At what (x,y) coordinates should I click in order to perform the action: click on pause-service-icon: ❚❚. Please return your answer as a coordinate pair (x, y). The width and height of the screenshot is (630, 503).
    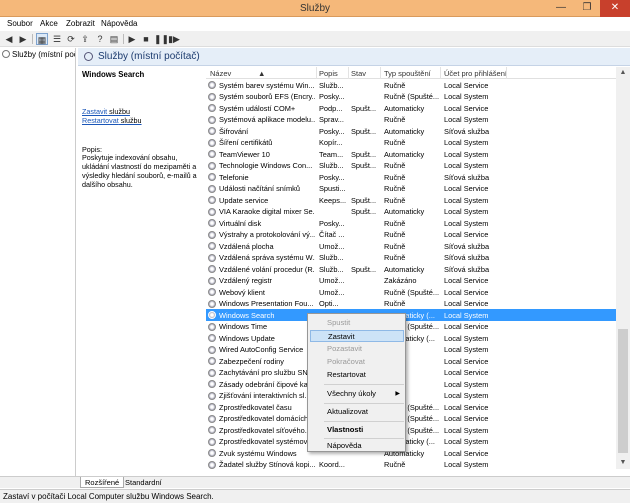
    Looking at the image, I should click on (161, 39).